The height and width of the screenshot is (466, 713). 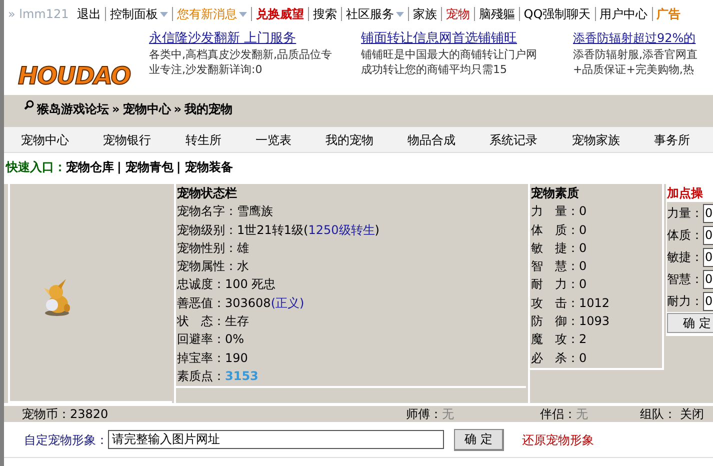 I want to click on reset-image-link: 还原宠物形象, so click(x=558, y=439).